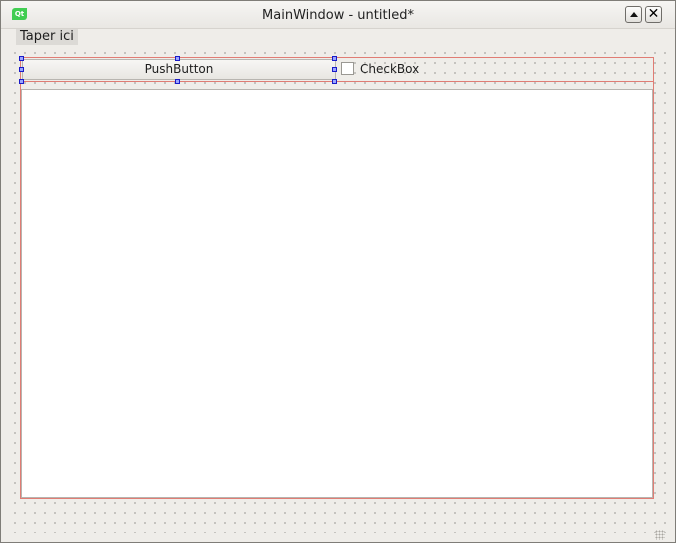 The width and height of the screenshot is (676, 543). Describe the element at coordinates (334, 81) in the screenshot. I see `selection-handle-bottom-right` at that location.